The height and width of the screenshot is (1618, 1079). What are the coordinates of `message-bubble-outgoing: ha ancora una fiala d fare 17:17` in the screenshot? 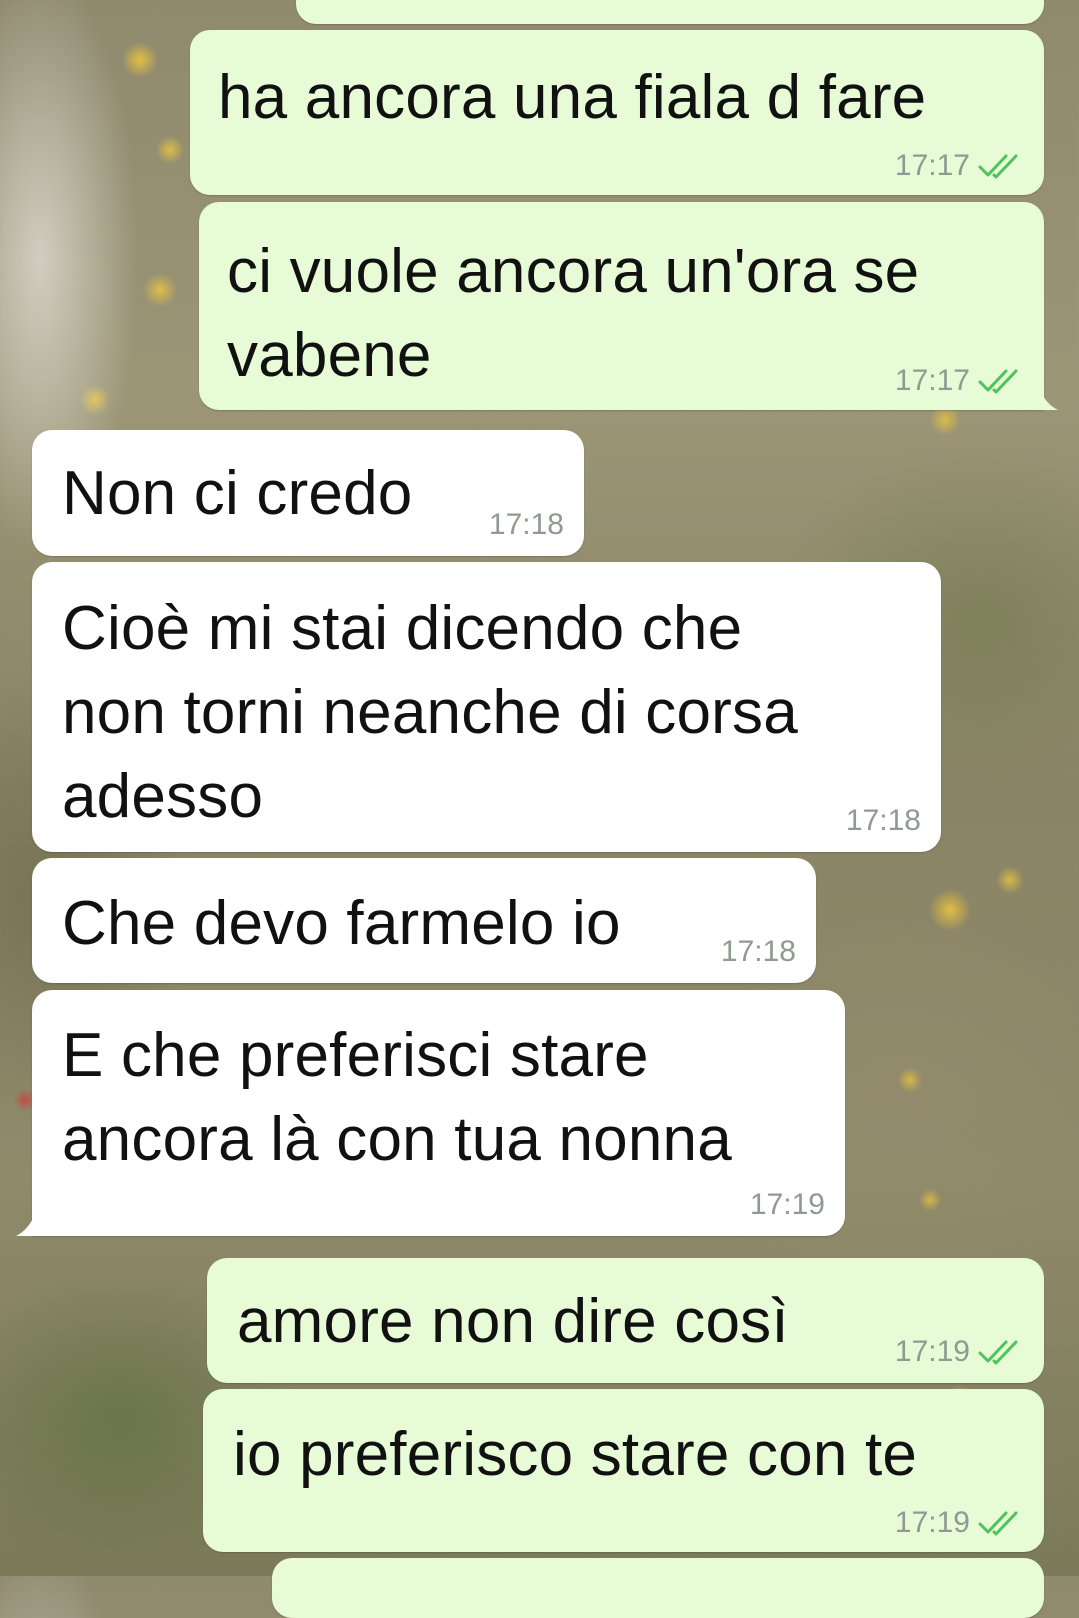 It's located at (617, 112).